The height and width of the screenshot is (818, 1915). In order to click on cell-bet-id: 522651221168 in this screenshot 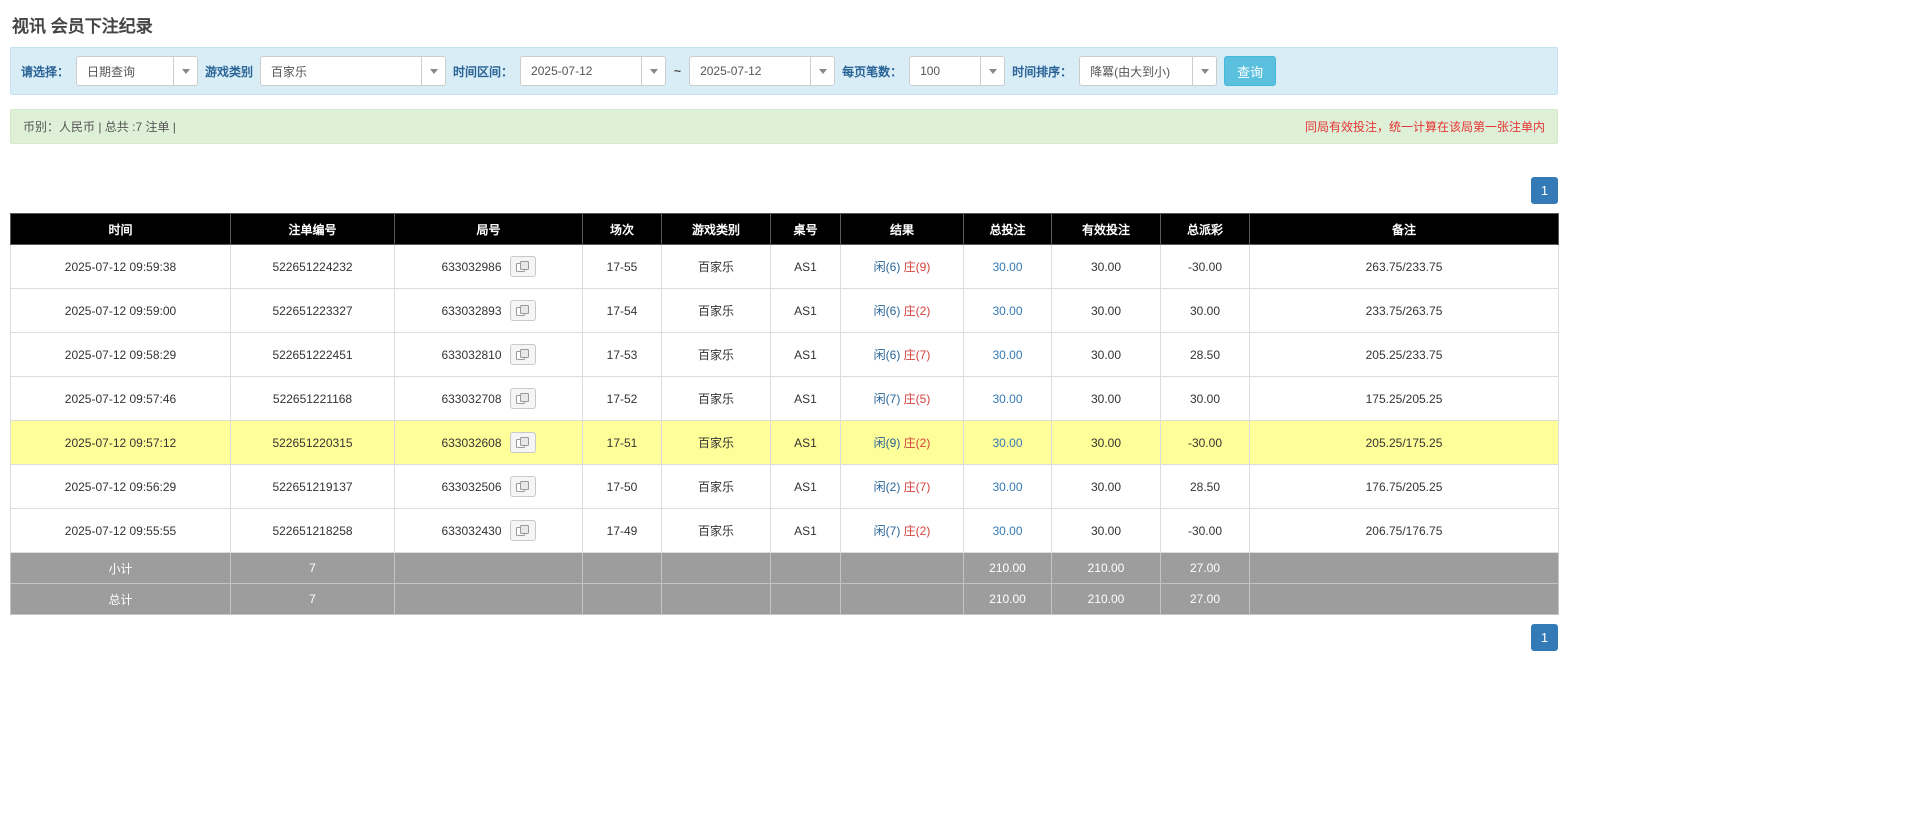, I will do `click(312, 398)`.